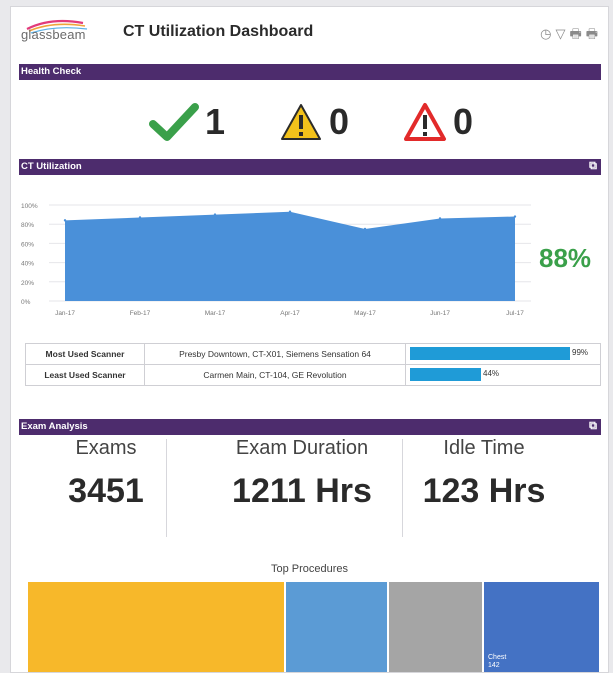 The image size is (613, 673). I want to click on print-preview-icon: 🖶, so click(592, 33).